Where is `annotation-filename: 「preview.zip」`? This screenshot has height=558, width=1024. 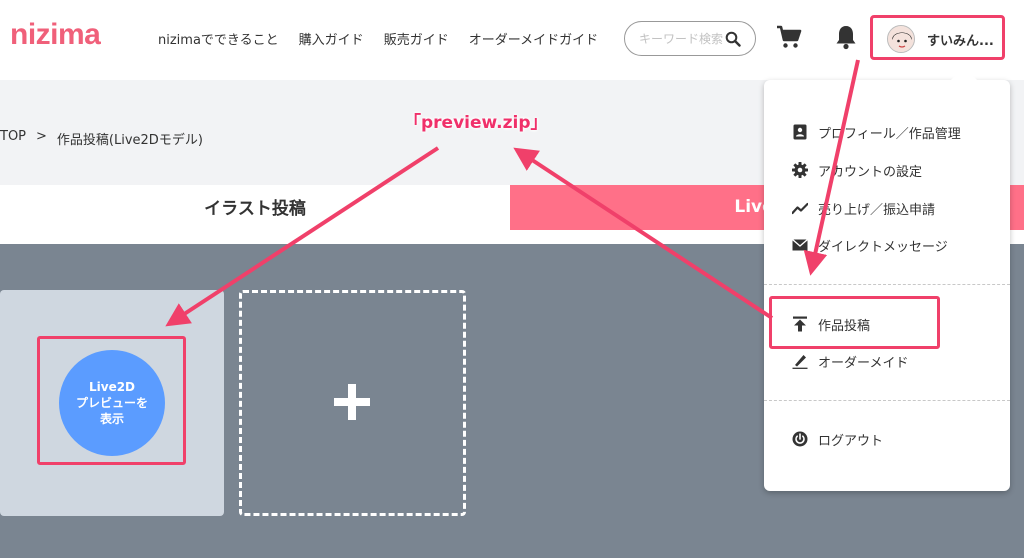
annotation-filename: 「preview.zip」 is located at coordinates (476, 123).